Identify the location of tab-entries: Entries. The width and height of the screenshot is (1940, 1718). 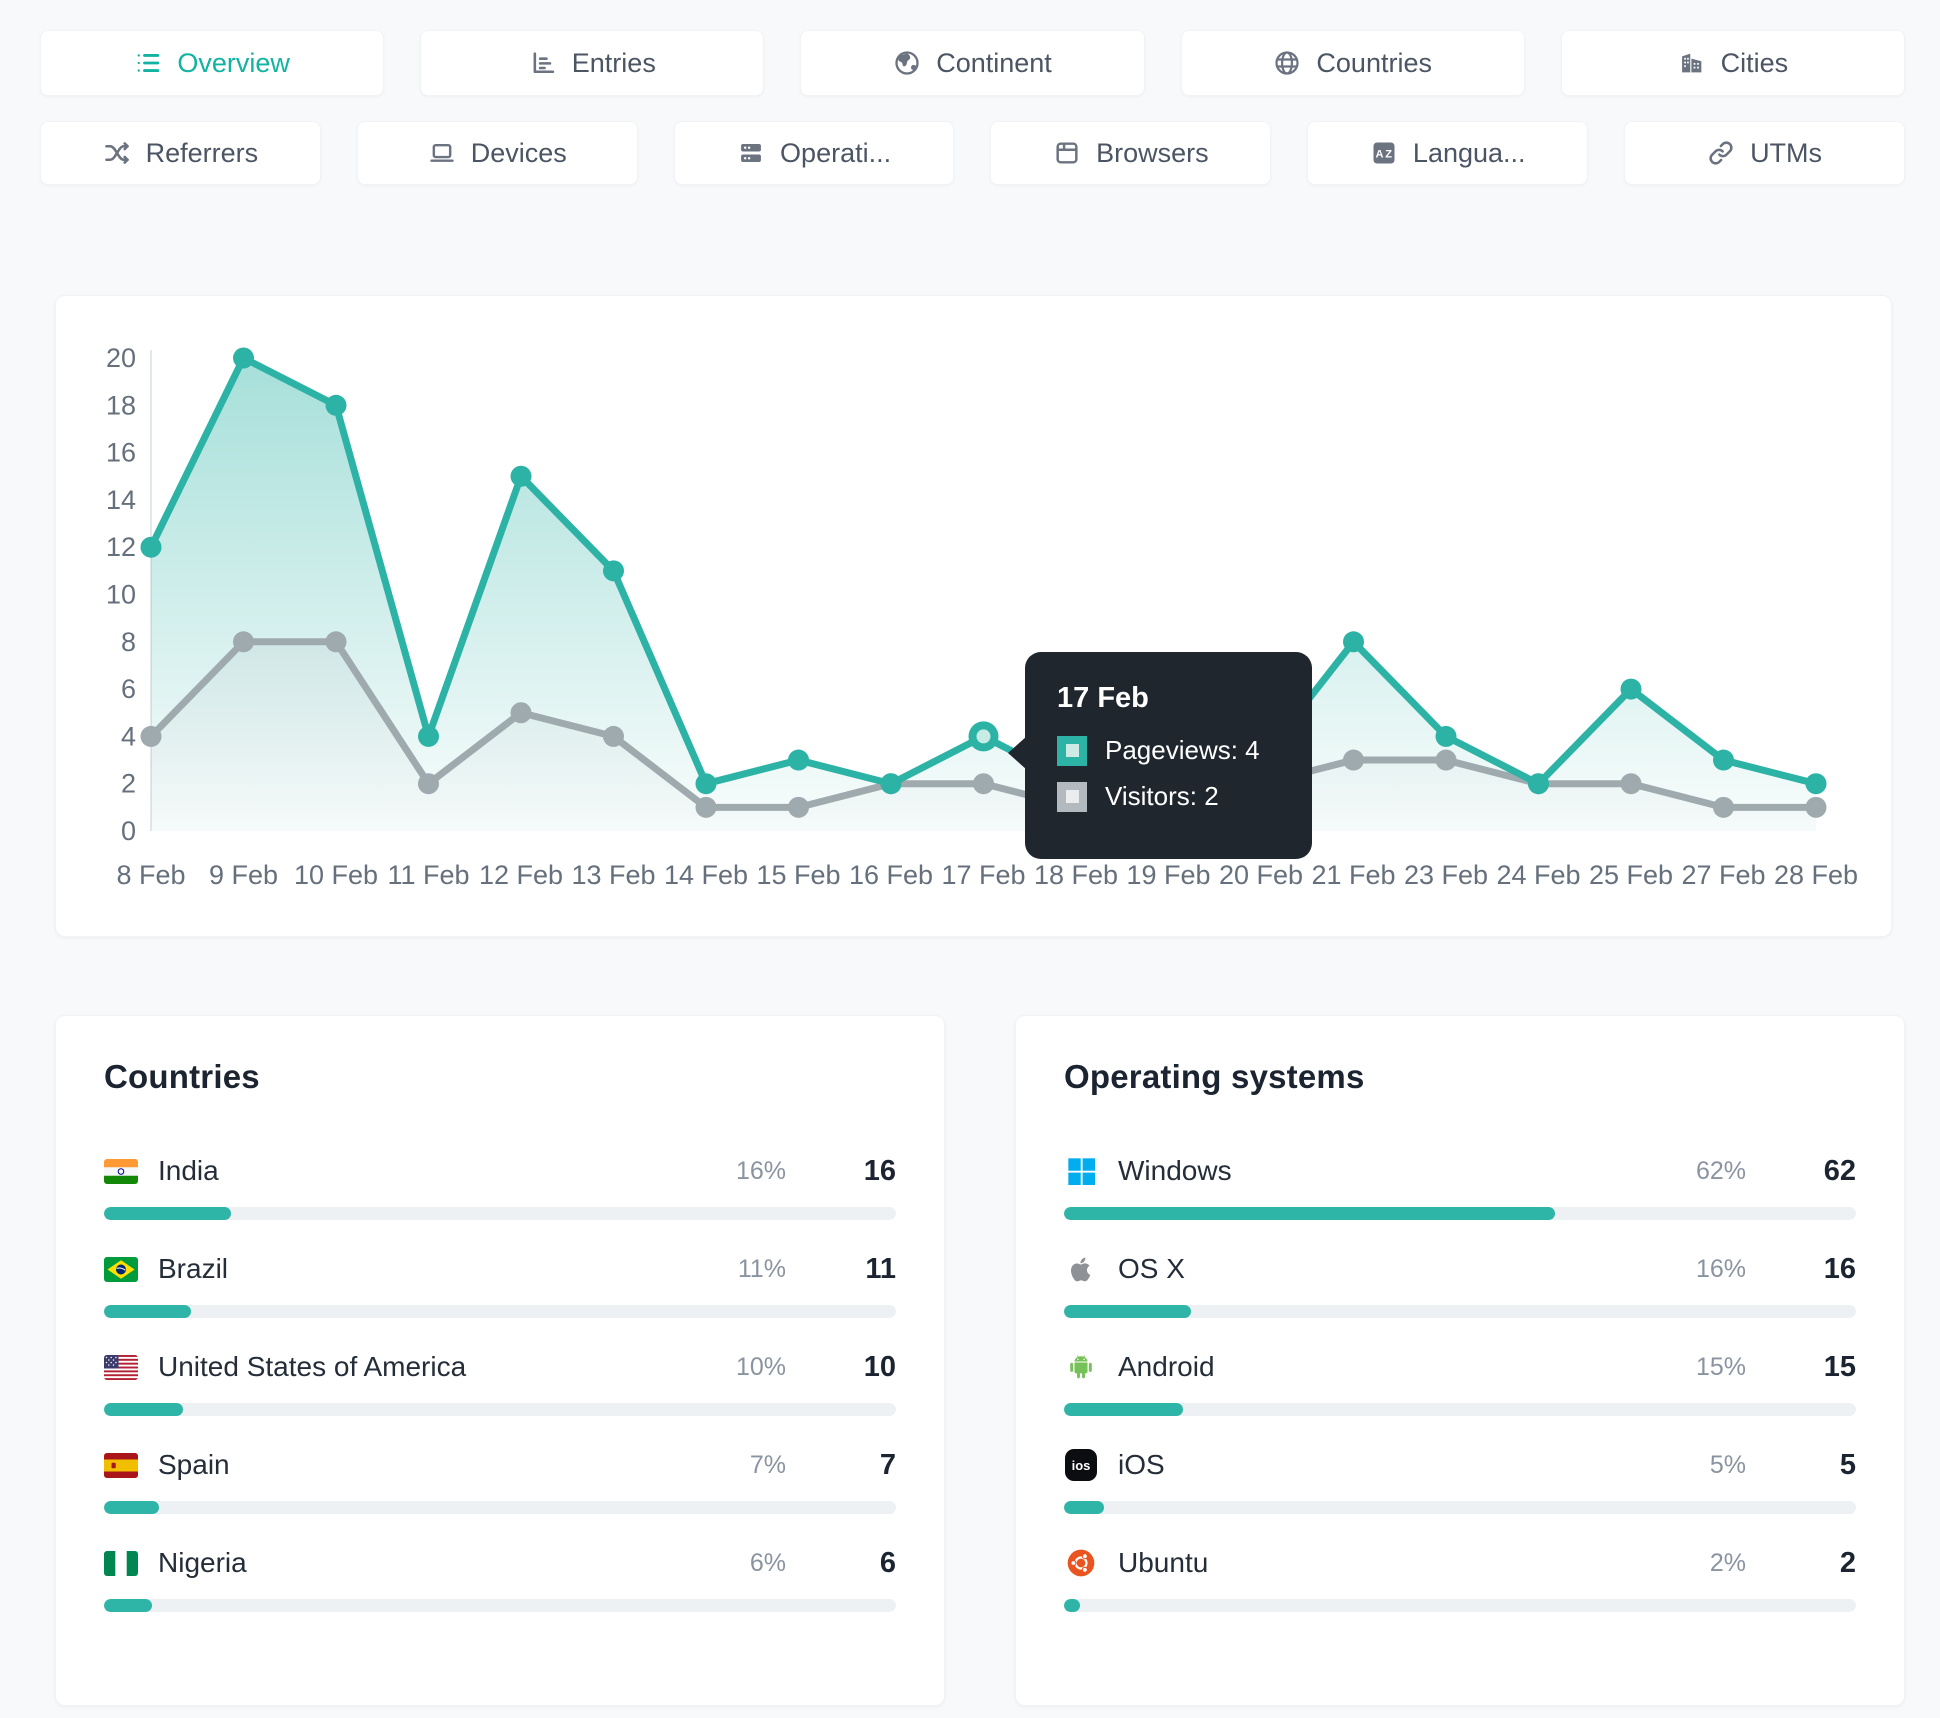
(592, 63).